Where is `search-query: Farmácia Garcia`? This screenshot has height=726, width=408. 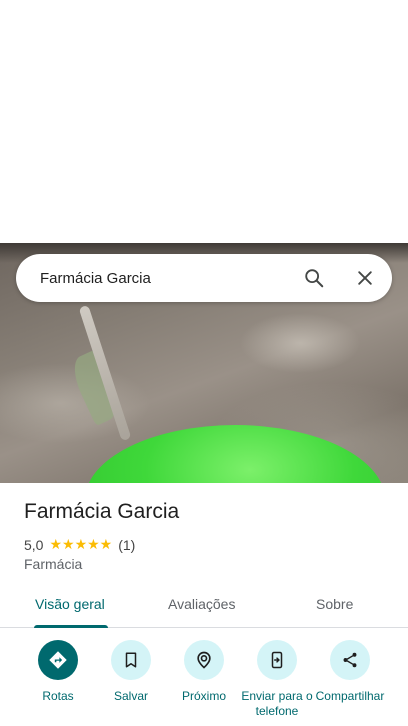
search-query: Farmácia Garcia is located at coordinates (216, 278).